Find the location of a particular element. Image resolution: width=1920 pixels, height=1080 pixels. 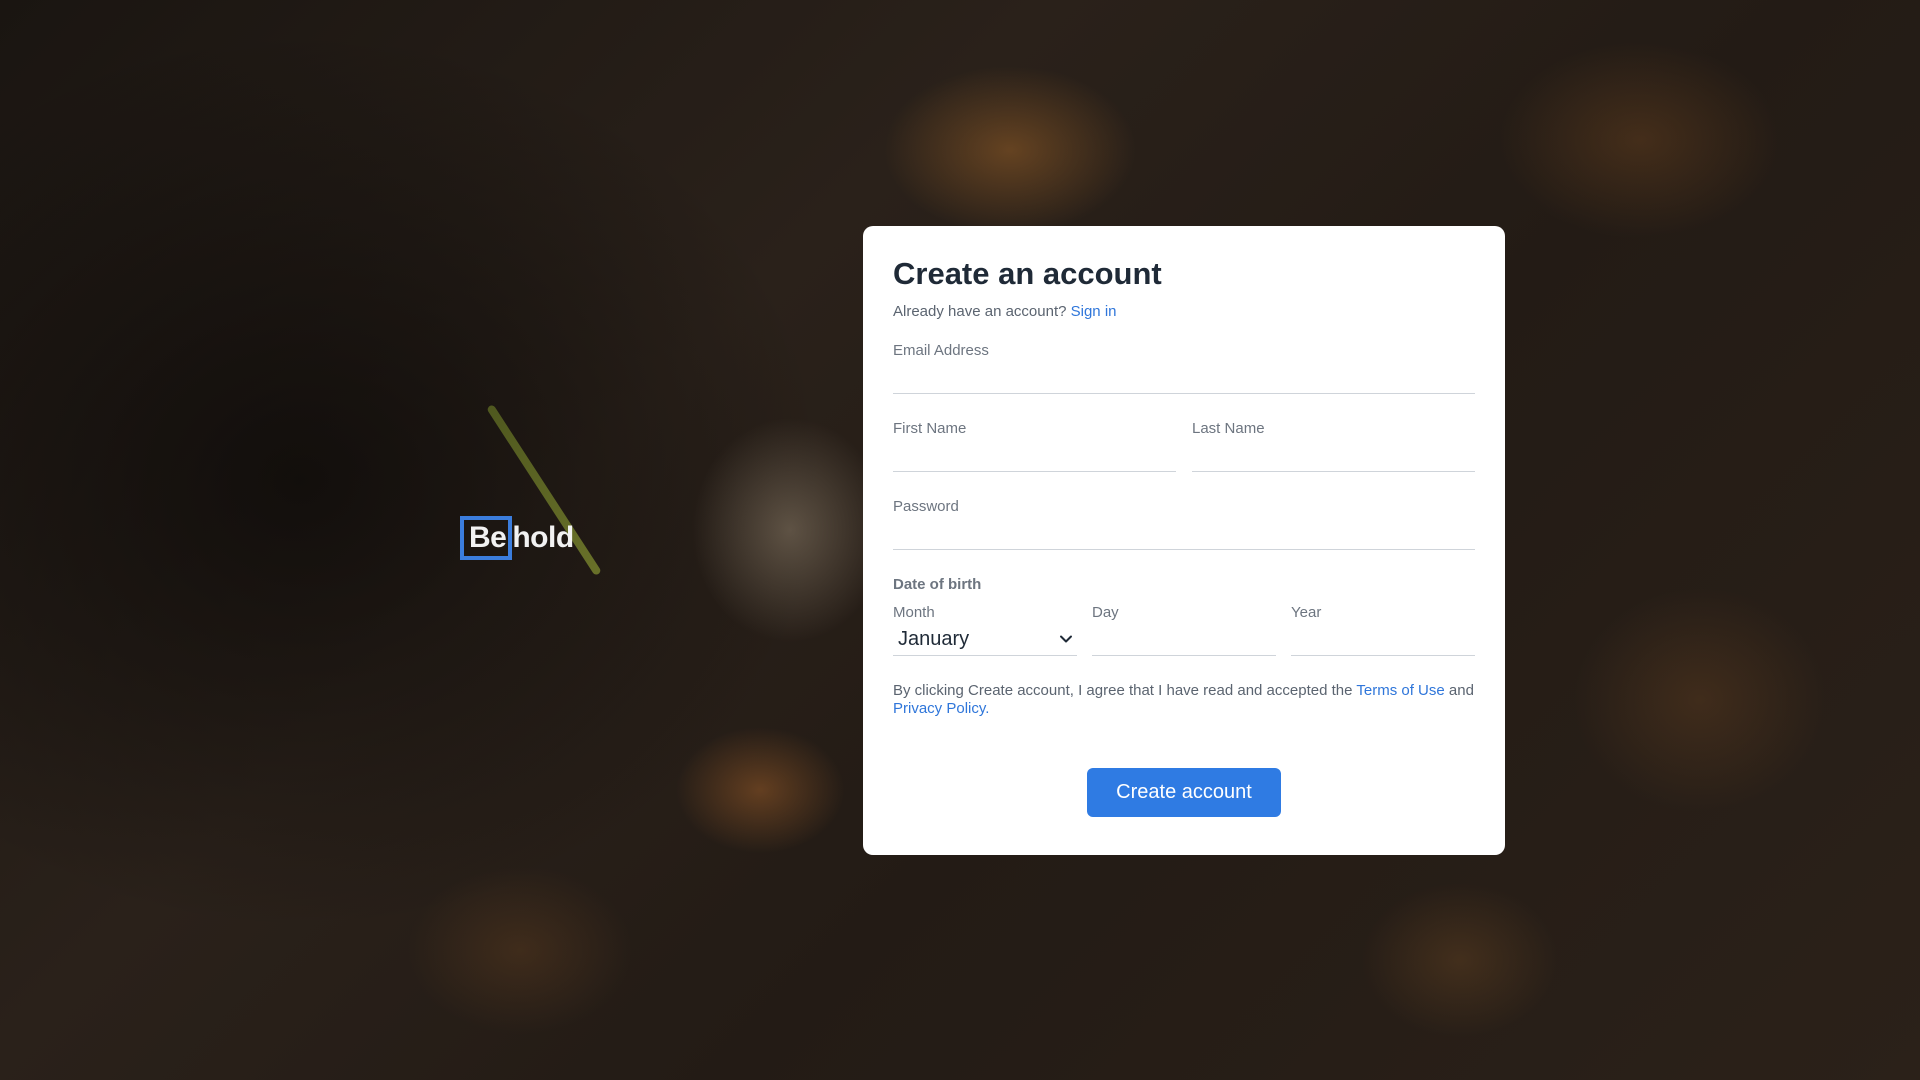

month-select: January is located at coordinates (985, 639).